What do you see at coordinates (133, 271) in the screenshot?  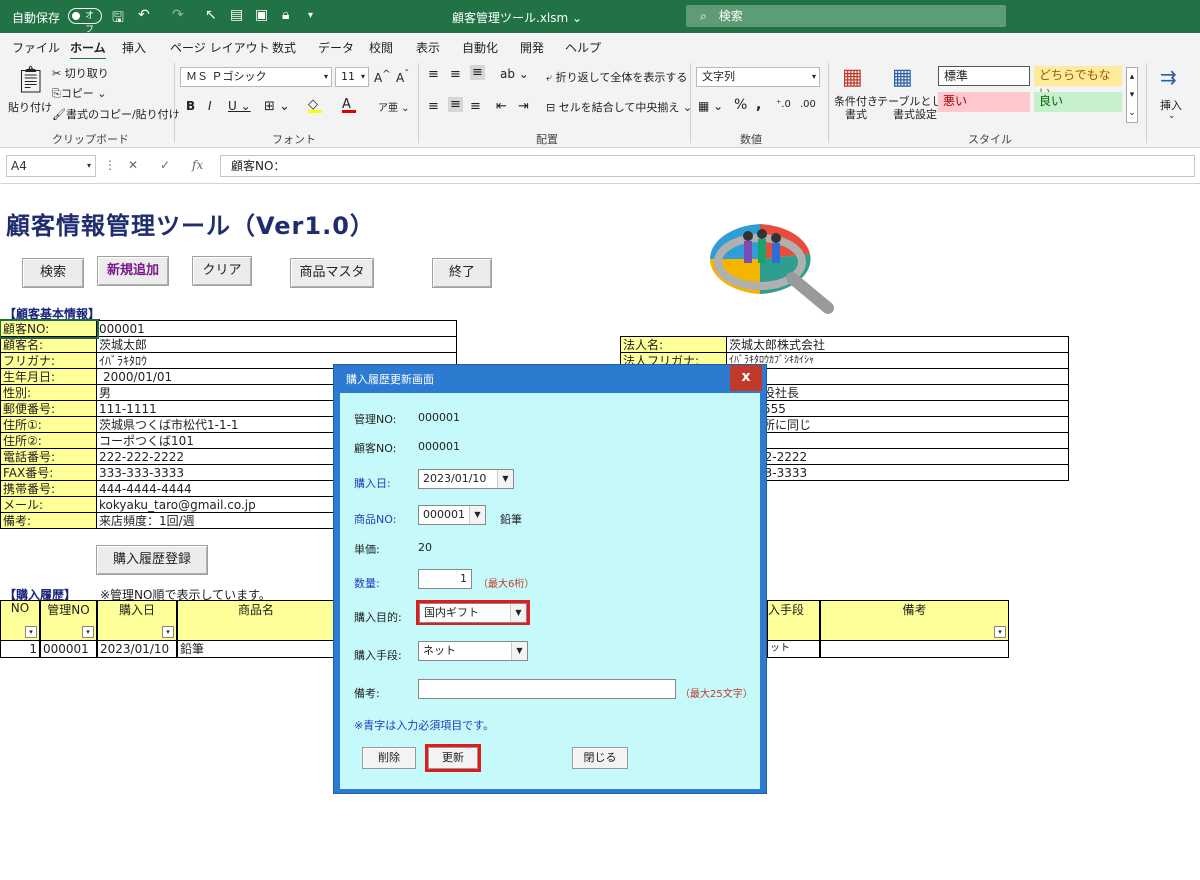 I see `add-new-button: 新規追加` at bounding box center [133, 271].